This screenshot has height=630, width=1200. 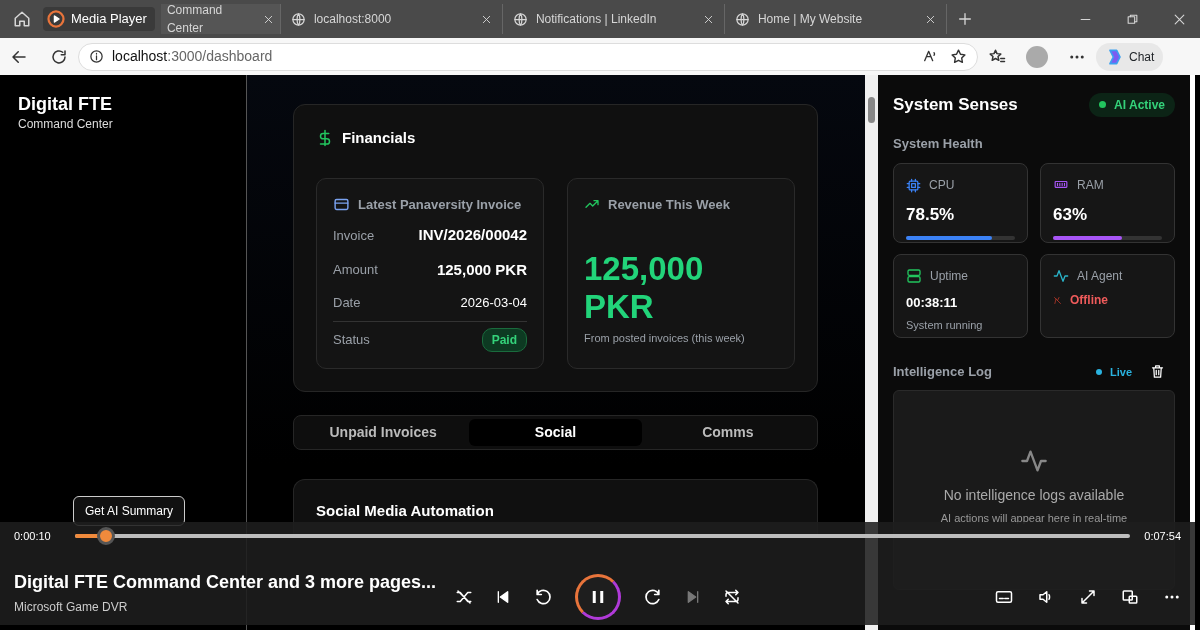 What do you see at coordinates (106, 536) in the screenshot?
I see `seek-thumb` at bounding box center [106, 536].